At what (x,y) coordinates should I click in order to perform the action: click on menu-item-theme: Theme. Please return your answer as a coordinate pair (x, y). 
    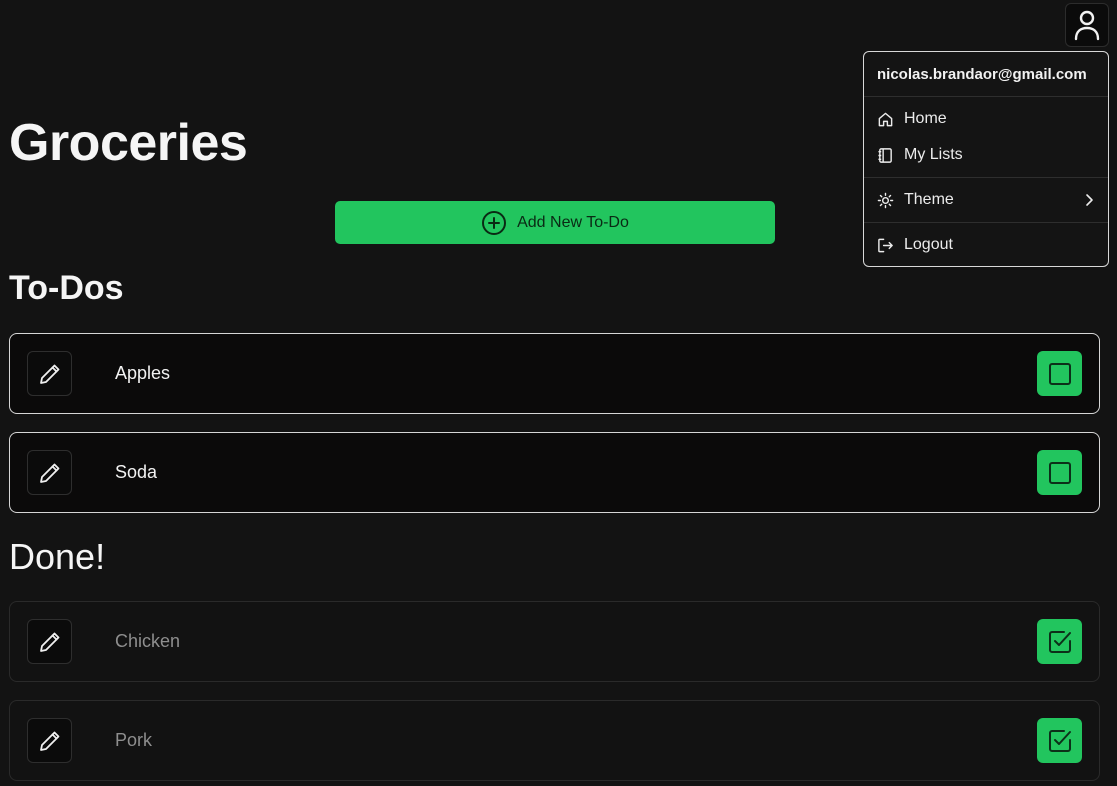
    Looking at the image, I should click on (986, 200).